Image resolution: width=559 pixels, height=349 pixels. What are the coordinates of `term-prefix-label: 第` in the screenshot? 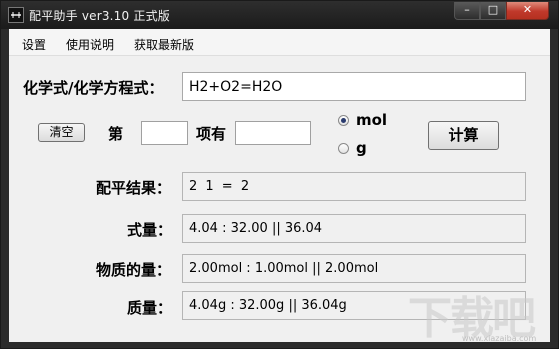 It's located at (116, 134).